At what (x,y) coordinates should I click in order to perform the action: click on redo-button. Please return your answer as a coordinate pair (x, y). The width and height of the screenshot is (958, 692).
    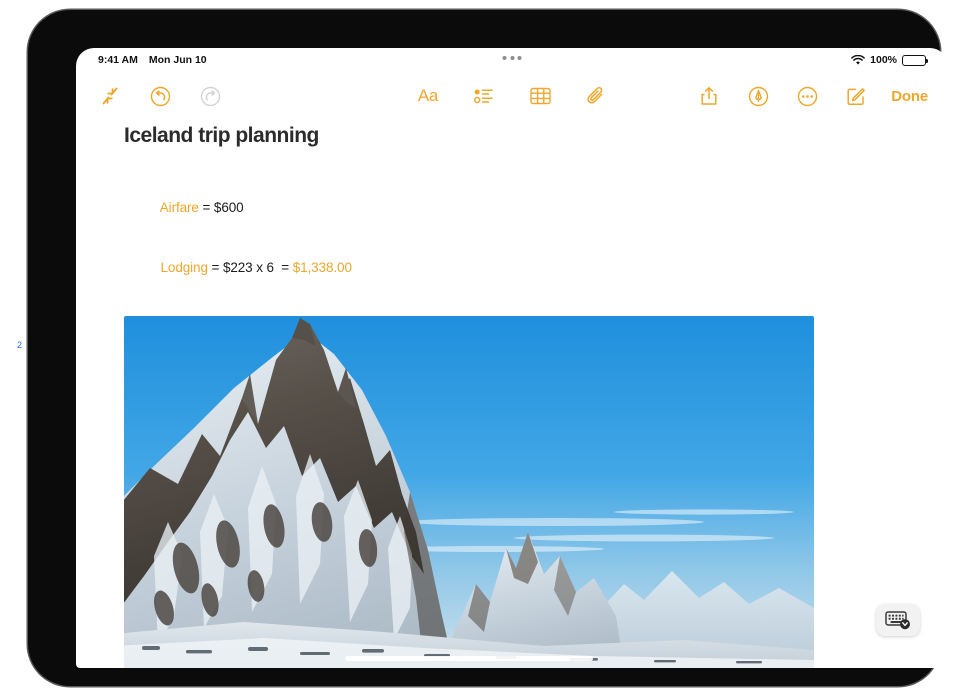
    Looking at the image, I should click on (210, 96).